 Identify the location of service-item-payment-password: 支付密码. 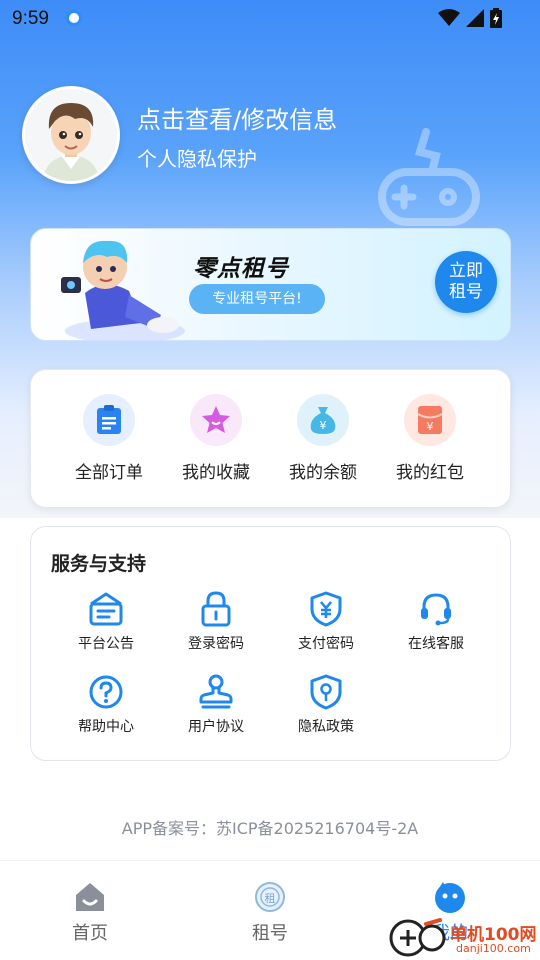
(326, 621).